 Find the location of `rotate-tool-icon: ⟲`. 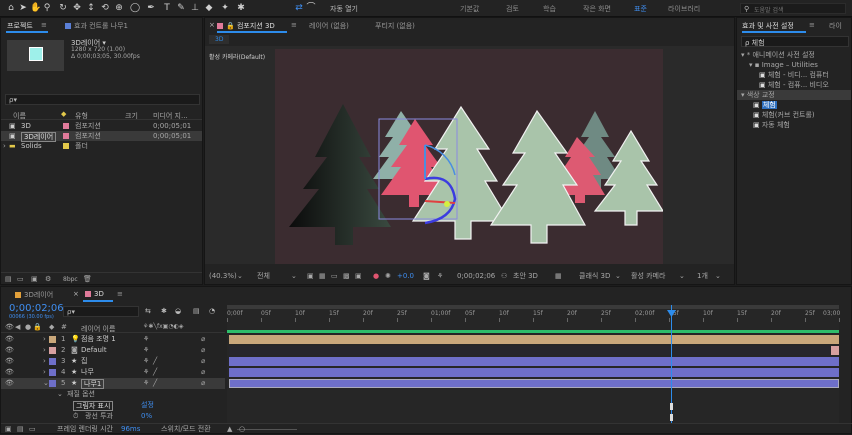

rotate-tool-icon: ⟲ is located at coordinates (105, 8).